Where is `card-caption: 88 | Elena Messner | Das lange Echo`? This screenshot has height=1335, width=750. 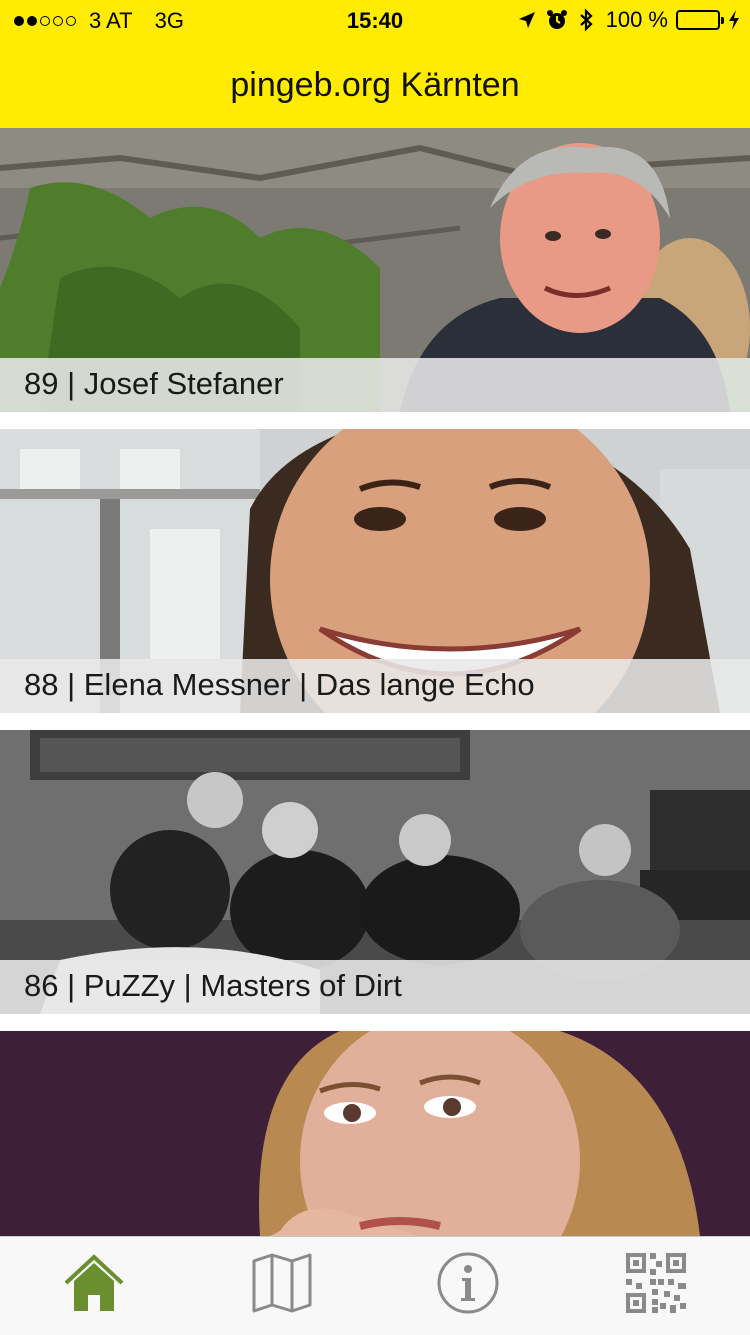
card-caption: 88 | Elena Messner | Das lange Echo is located at coordinates (279, 684).